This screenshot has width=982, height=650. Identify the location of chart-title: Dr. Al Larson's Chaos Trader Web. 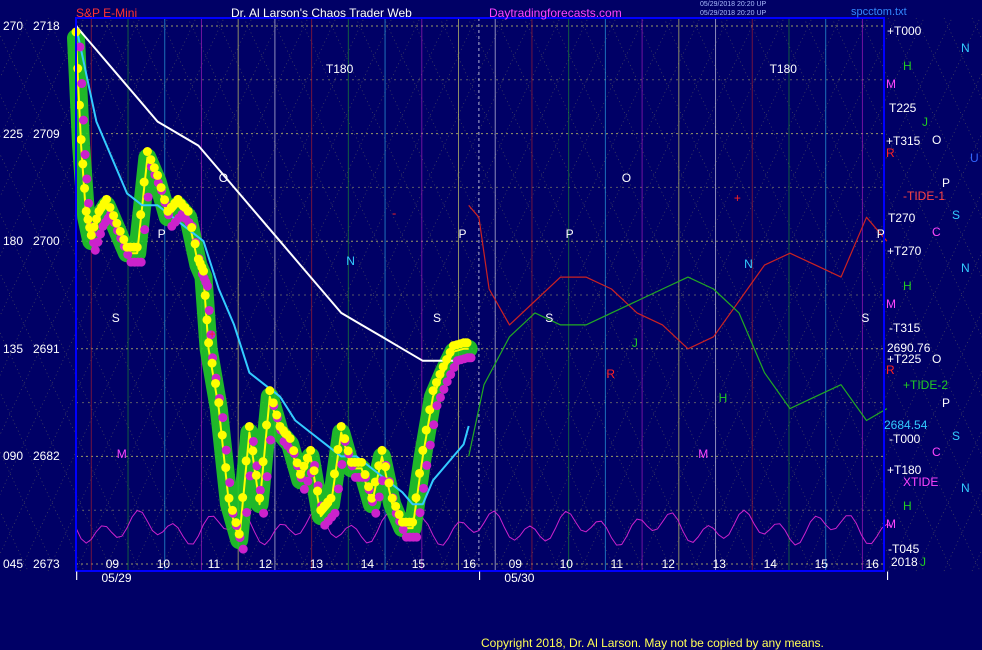
(321, 13).